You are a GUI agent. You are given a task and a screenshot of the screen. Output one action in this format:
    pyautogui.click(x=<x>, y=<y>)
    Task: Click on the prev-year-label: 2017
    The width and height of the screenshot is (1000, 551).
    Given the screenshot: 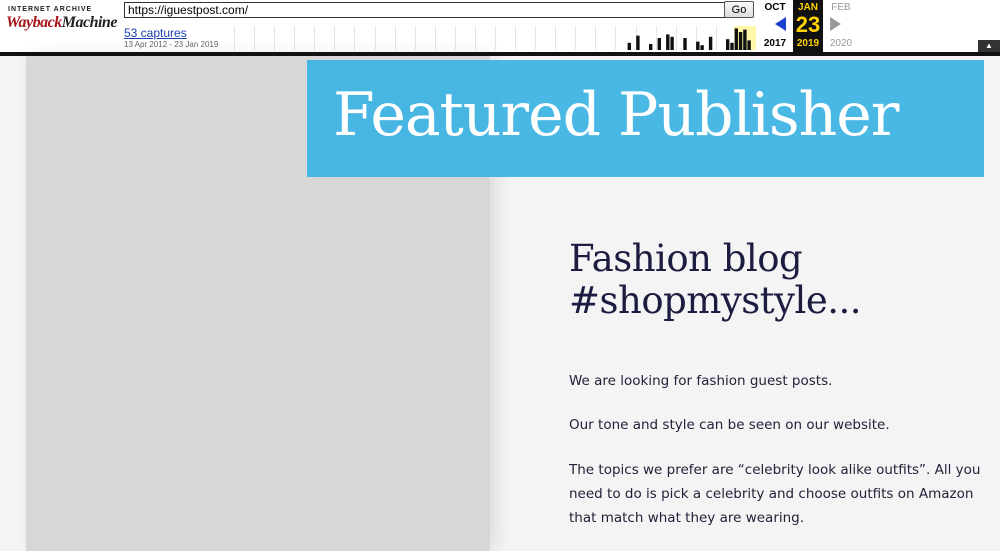 What is the action you would take?
    pyautogui.click(x=775, y=43)
    